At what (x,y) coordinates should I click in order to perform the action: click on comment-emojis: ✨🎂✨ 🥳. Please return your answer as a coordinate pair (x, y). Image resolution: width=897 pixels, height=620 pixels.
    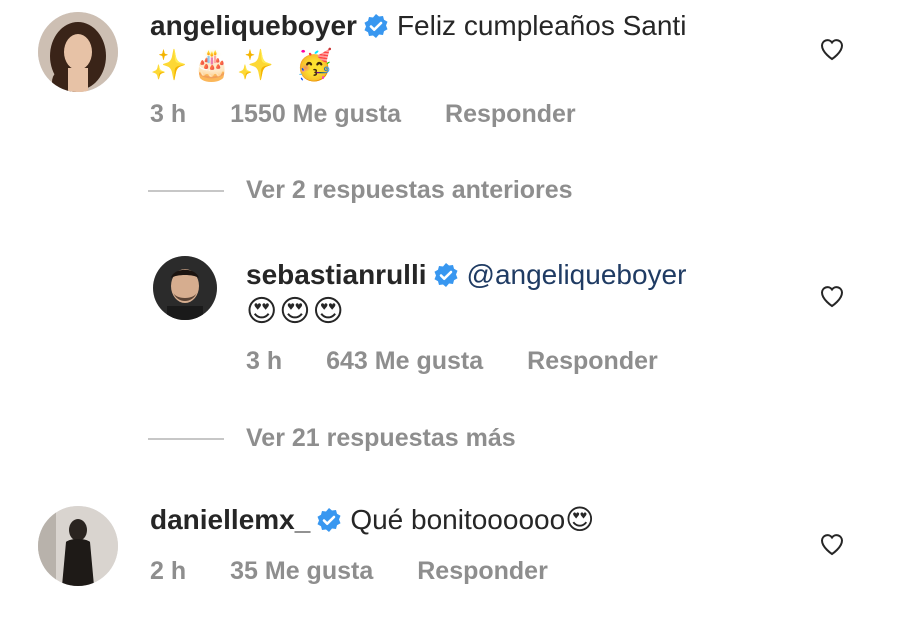
    Looking at the image, I should click on (244, 65).